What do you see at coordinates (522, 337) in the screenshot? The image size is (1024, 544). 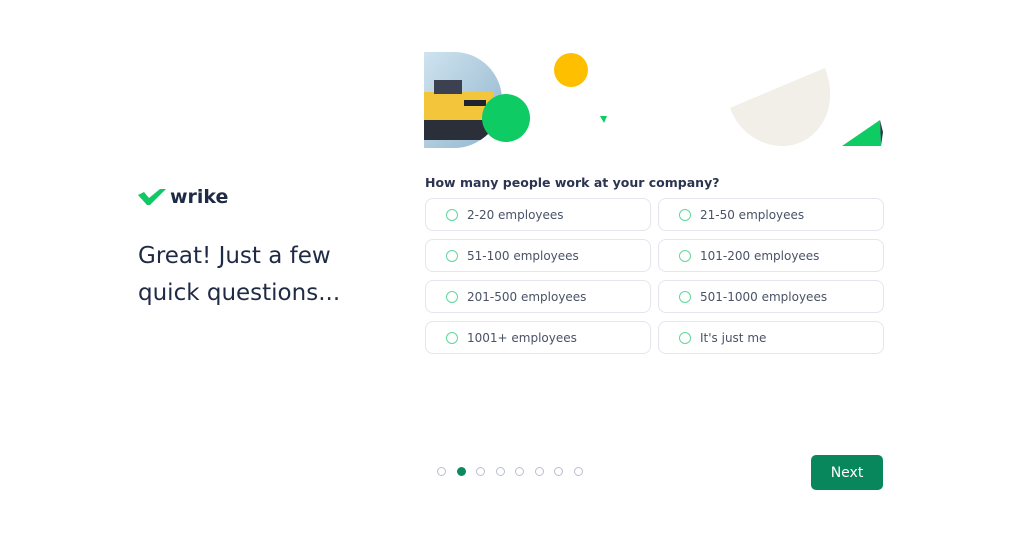 I see `option-label: 1001+ employees` at bounding box center [522, 337].